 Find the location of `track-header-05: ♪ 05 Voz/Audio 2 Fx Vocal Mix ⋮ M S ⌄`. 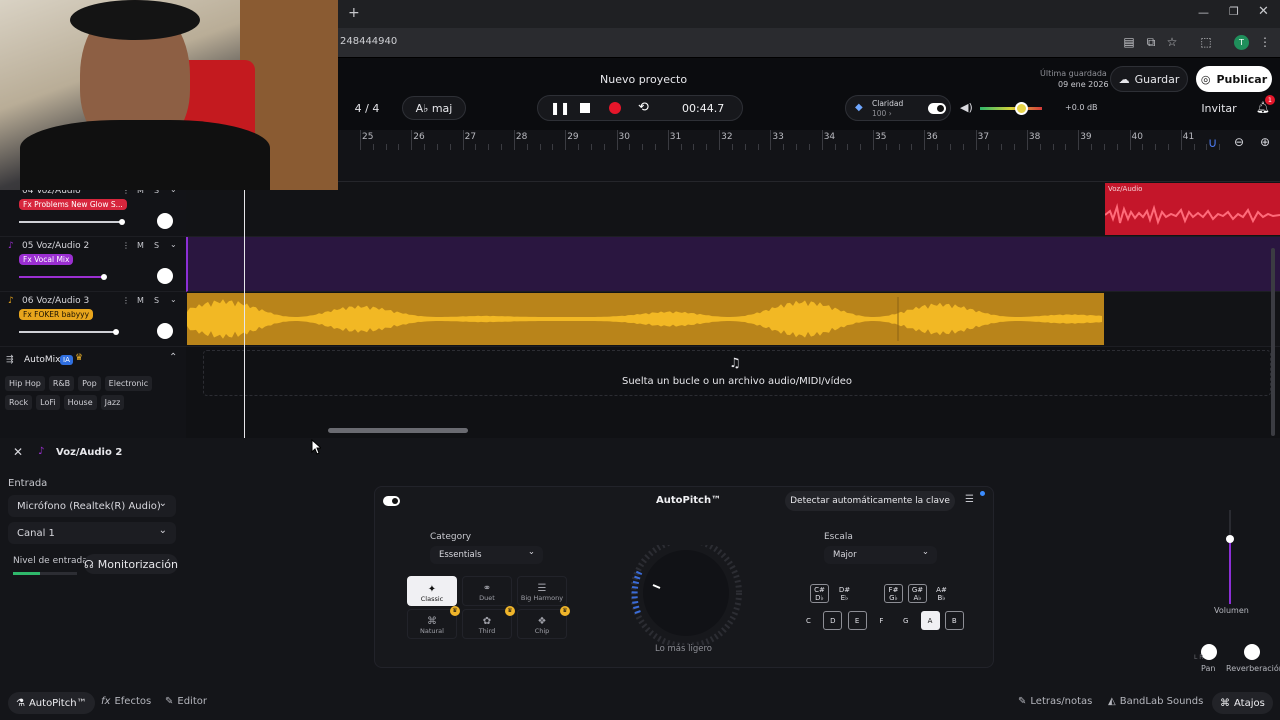

track-header-05: ♪ 05 Voz/Audio 2 Fx Vocal Mix ⋮ M S ⌄ is located at coordinates (93, 264).